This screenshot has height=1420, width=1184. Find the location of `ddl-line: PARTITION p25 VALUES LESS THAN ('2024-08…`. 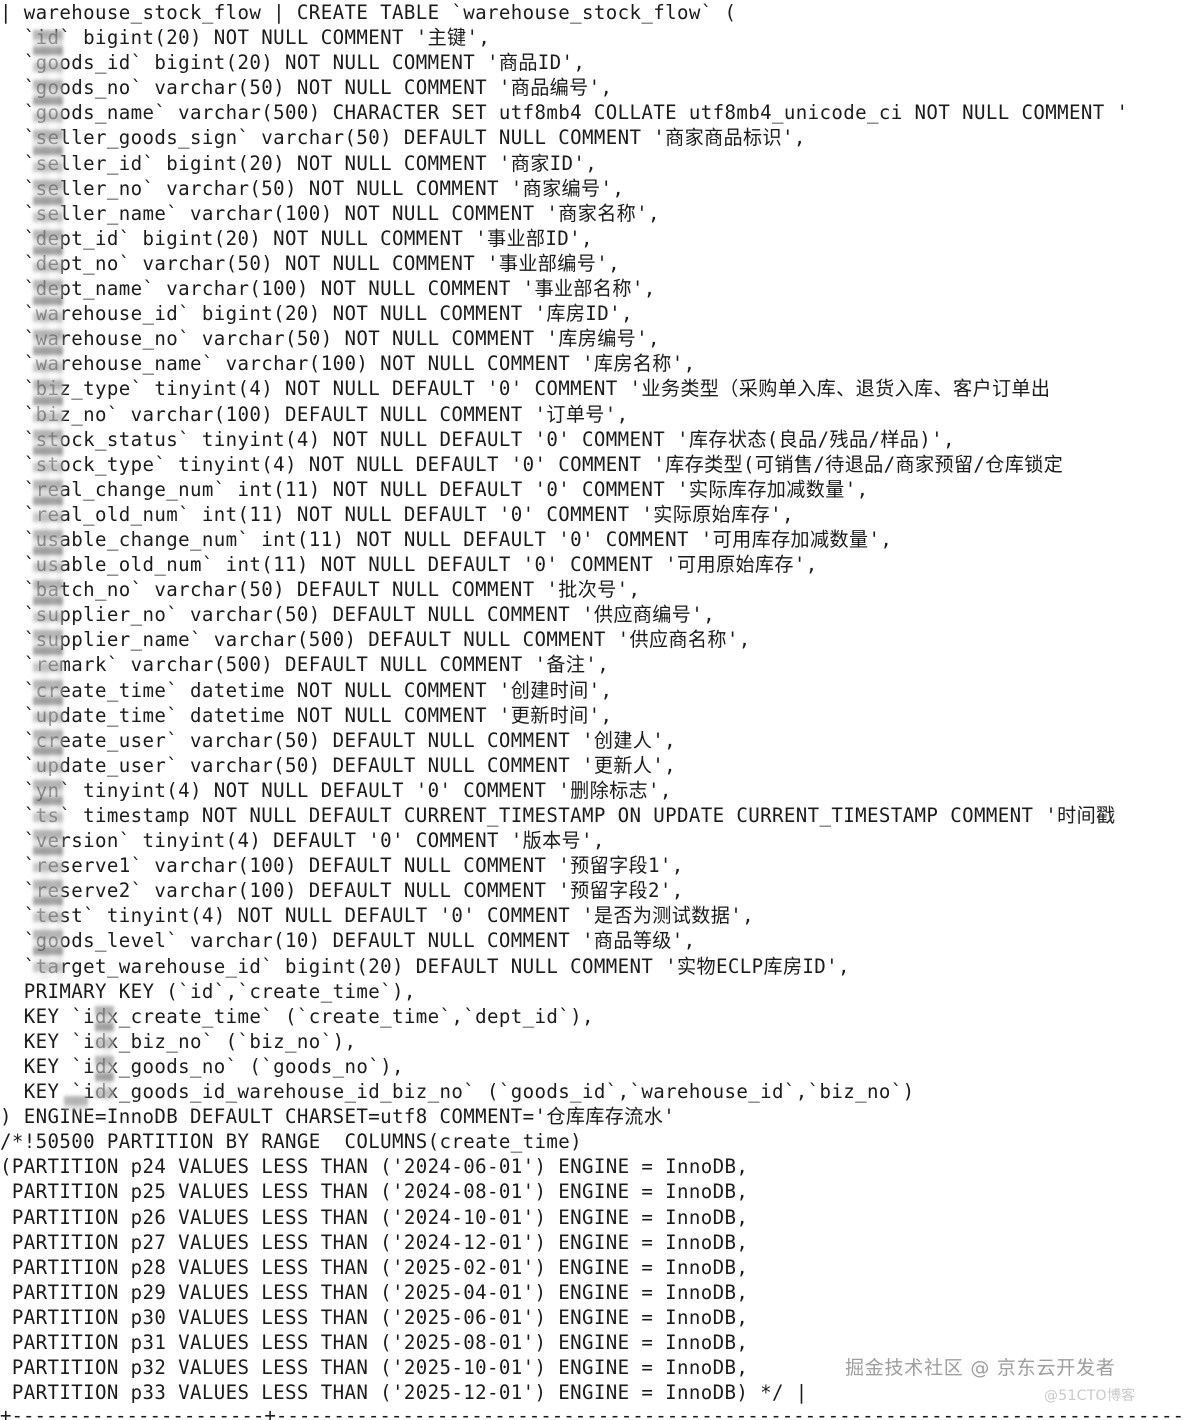

ddl-line: PARTITION p25 VALUES LESS THAN ('2024-08… is located at coordinates (374, 1192).